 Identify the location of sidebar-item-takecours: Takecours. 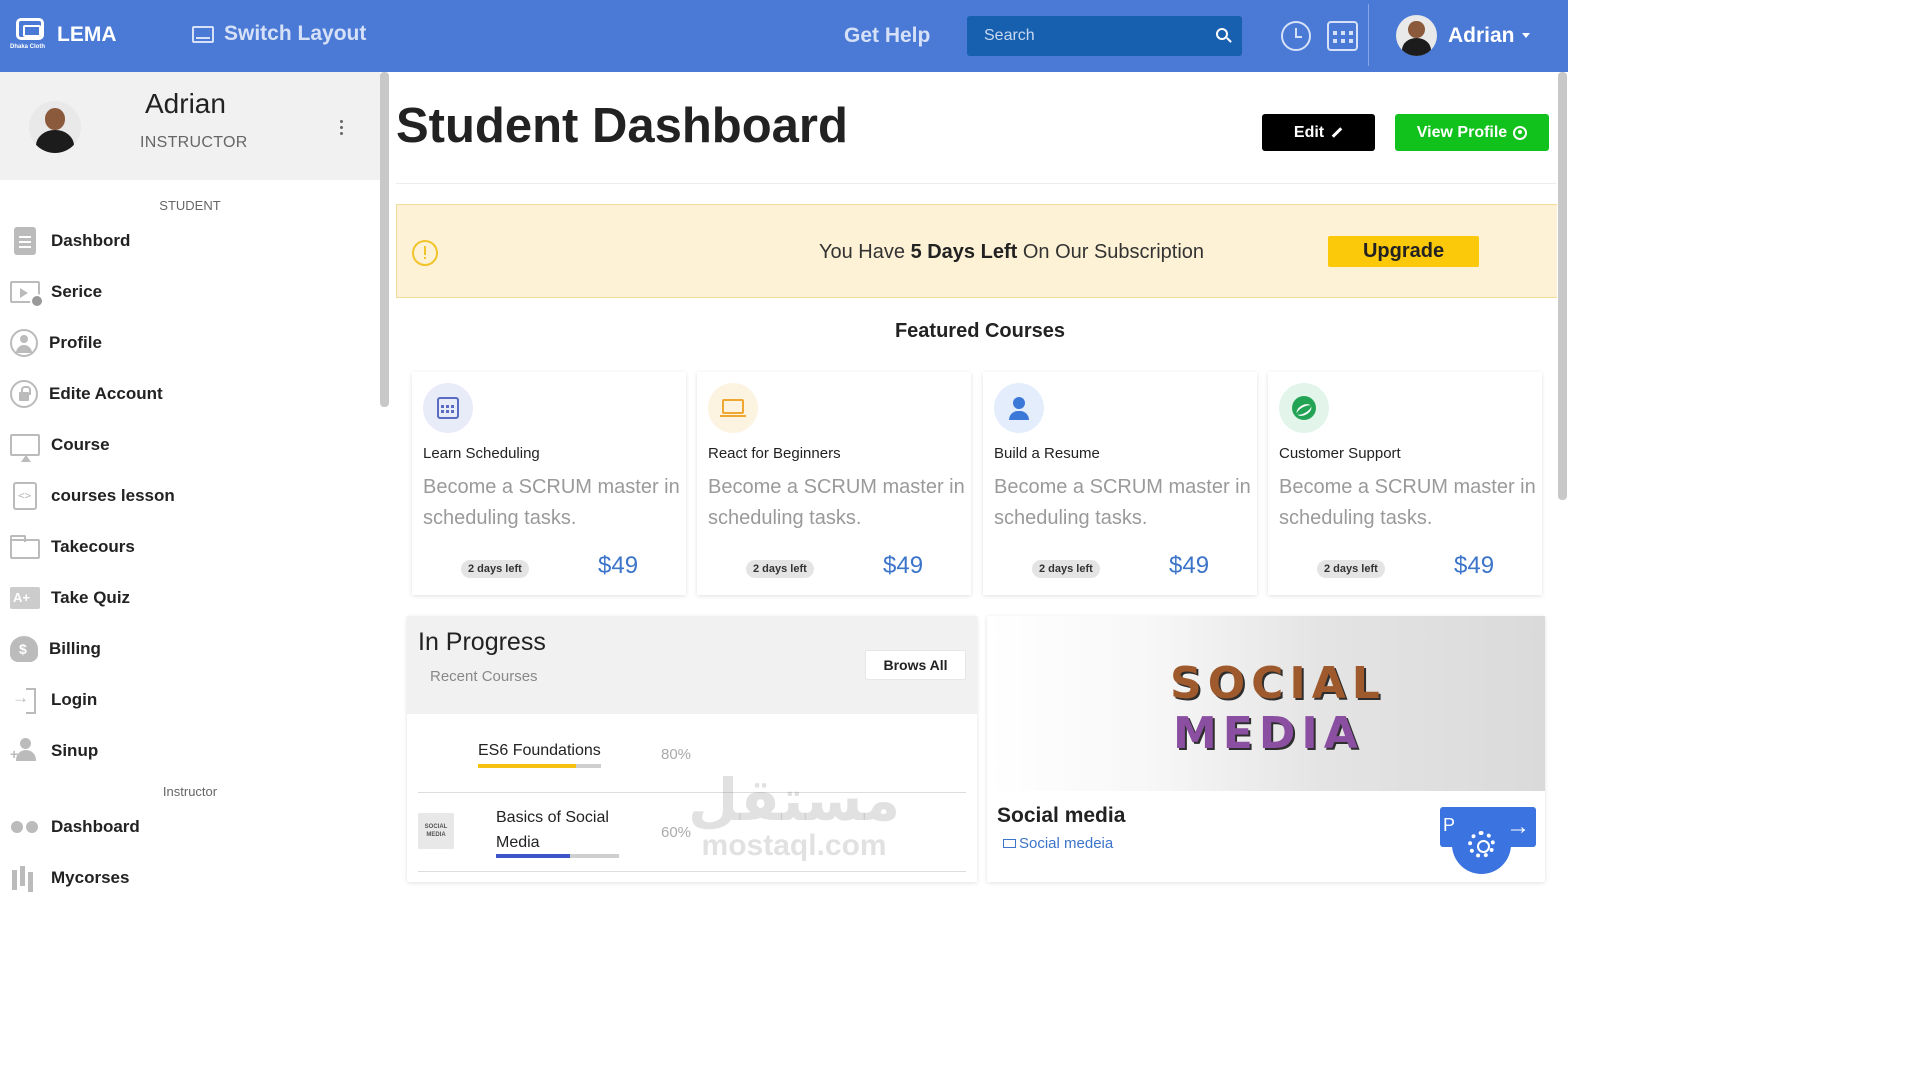
(72, 547).